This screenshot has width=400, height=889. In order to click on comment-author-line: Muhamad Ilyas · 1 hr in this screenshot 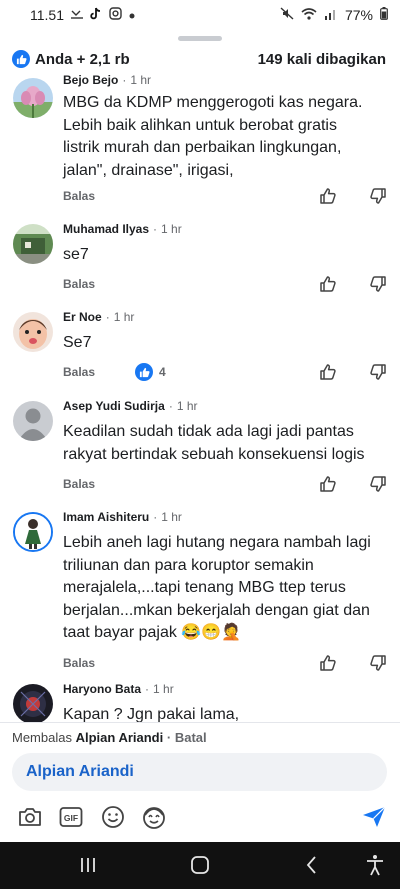, I will do `click(122, 229)`.